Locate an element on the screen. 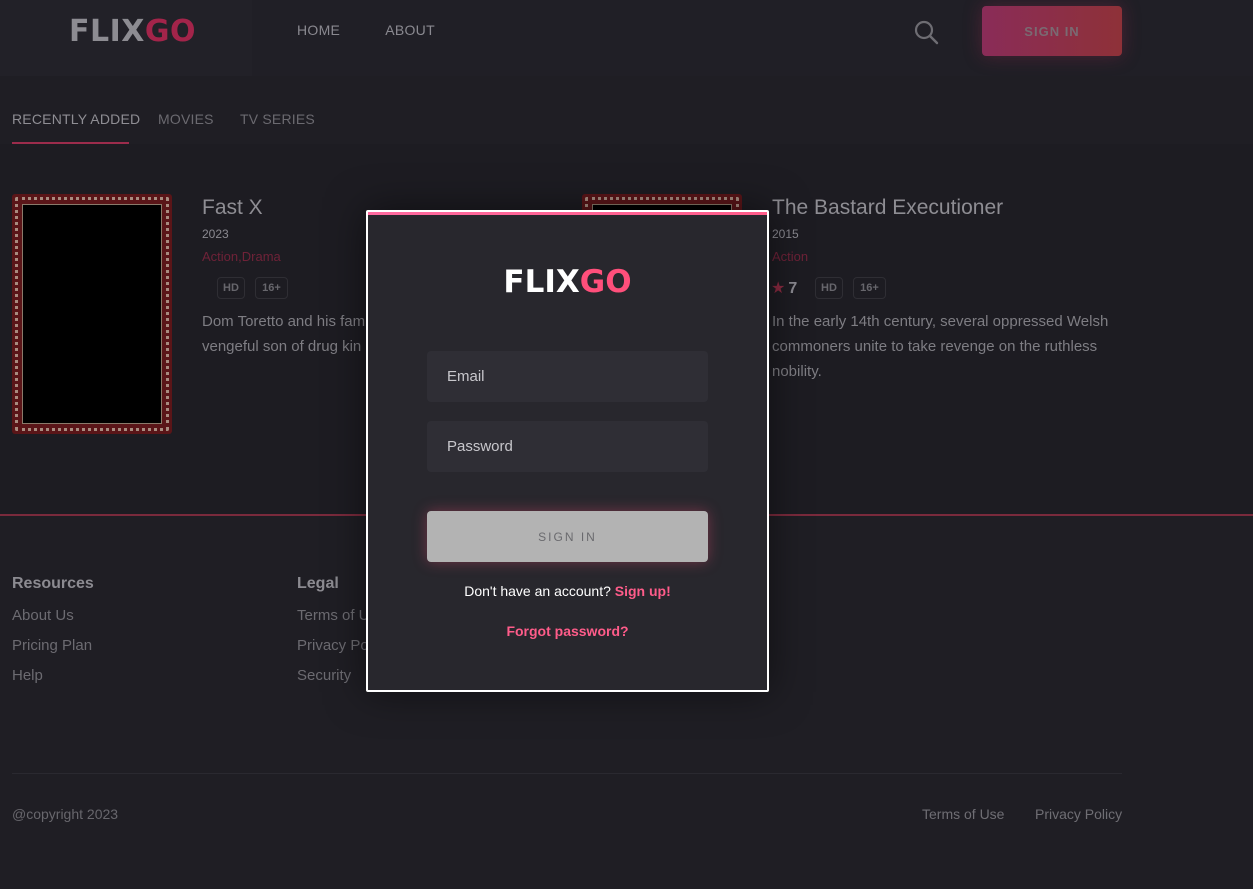 This screenshot has height=889, width=1253. footer-link-privacy: Privacy Po is located at coordinates (333, 645).